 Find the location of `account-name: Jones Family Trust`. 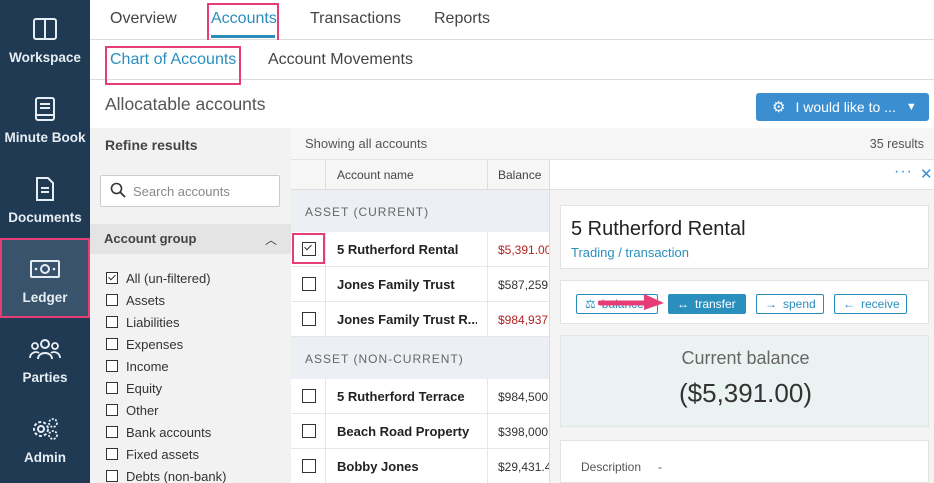

account-name: Jones Family Trust is located at coordinates (396, 284).